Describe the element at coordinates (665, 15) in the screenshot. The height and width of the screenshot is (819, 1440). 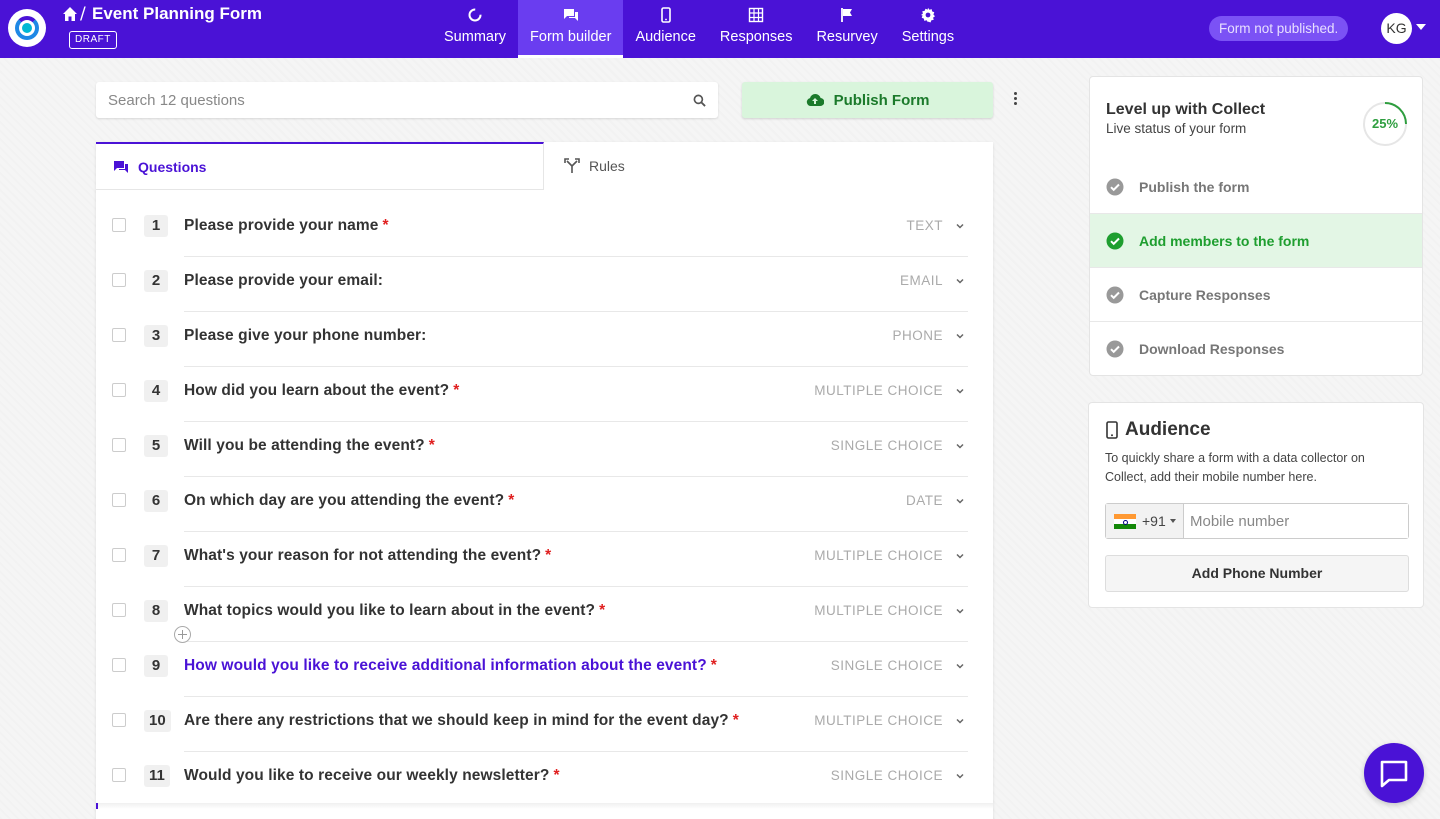
I see `mobile-icon` at that location.